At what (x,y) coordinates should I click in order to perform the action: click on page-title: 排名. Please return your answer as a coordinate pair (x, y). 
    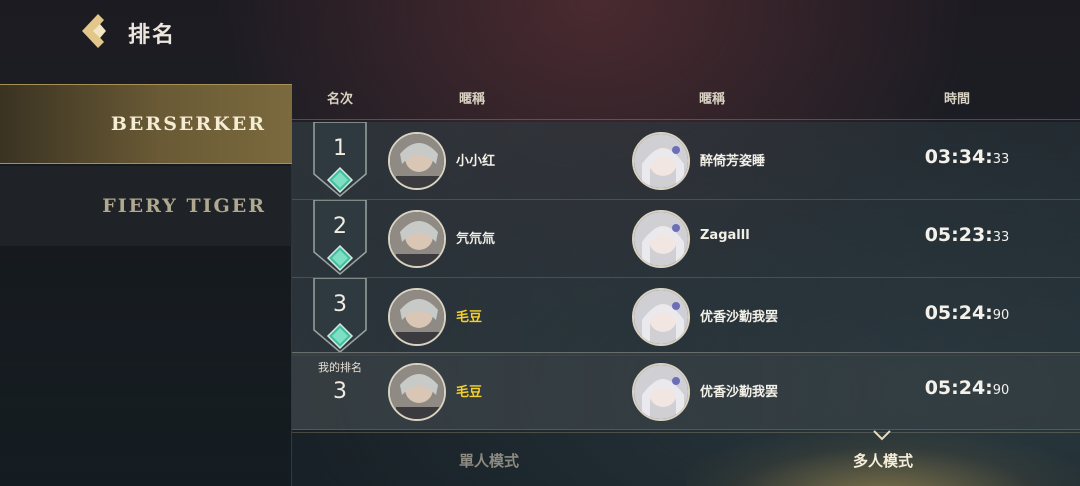
    Looking at the image, I should click on (152, 35).